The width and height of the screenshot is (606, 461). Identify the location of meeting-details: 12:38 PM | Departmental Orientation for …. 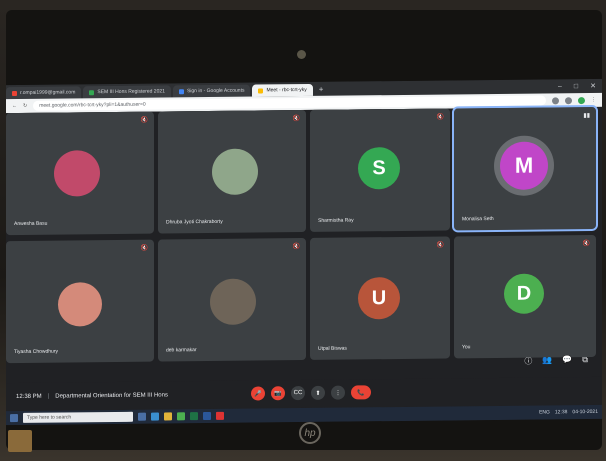
(92, 396).